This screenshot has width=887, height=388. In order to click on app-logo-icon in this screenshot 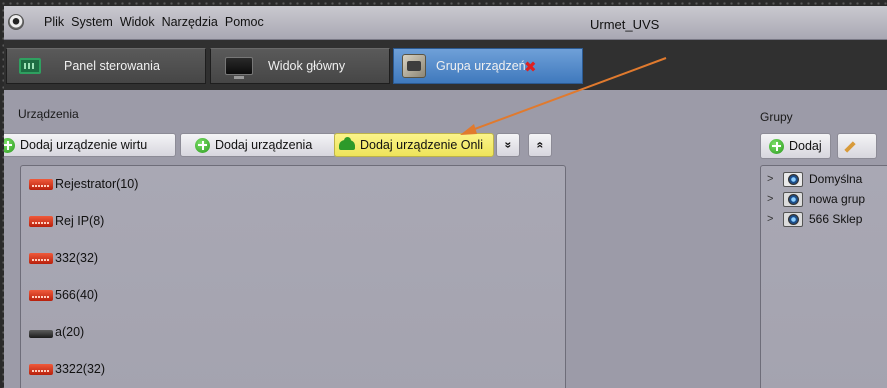, I will do `click(16, 22)`.